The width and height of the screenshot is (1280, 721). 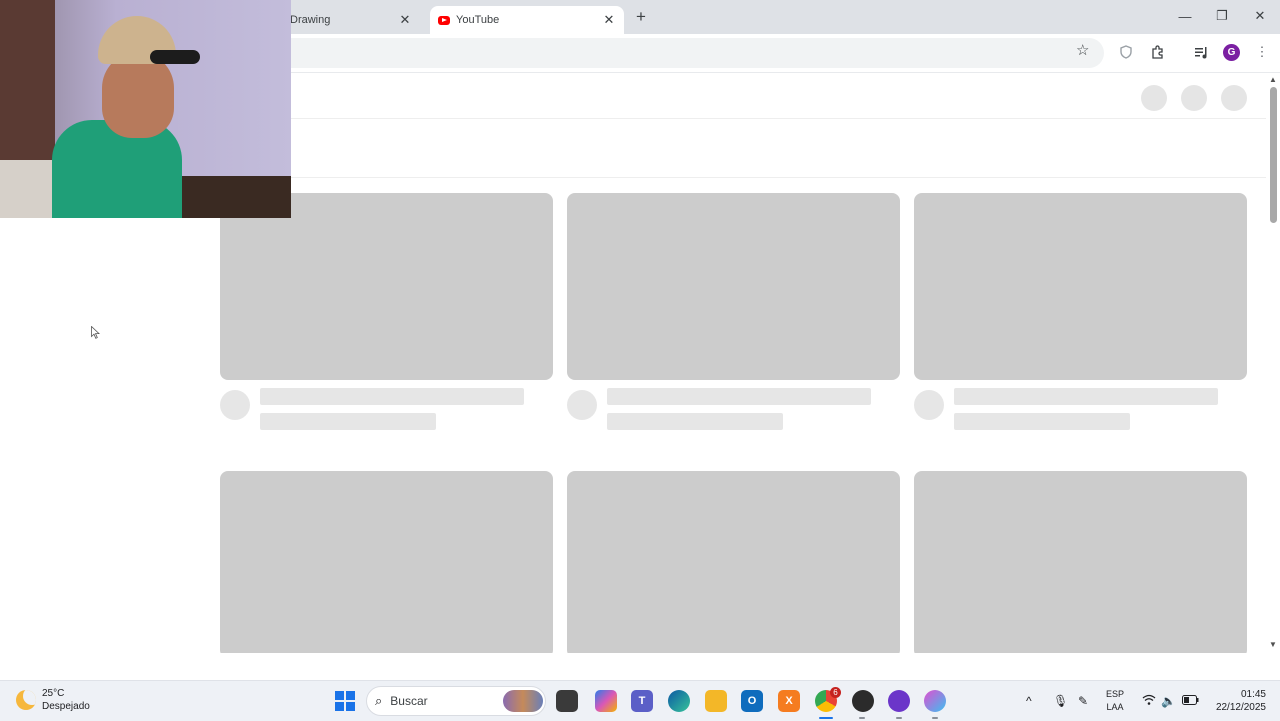 I want to click on page-scrollbar: ▲ ▼, so click(x=1273, y=363).